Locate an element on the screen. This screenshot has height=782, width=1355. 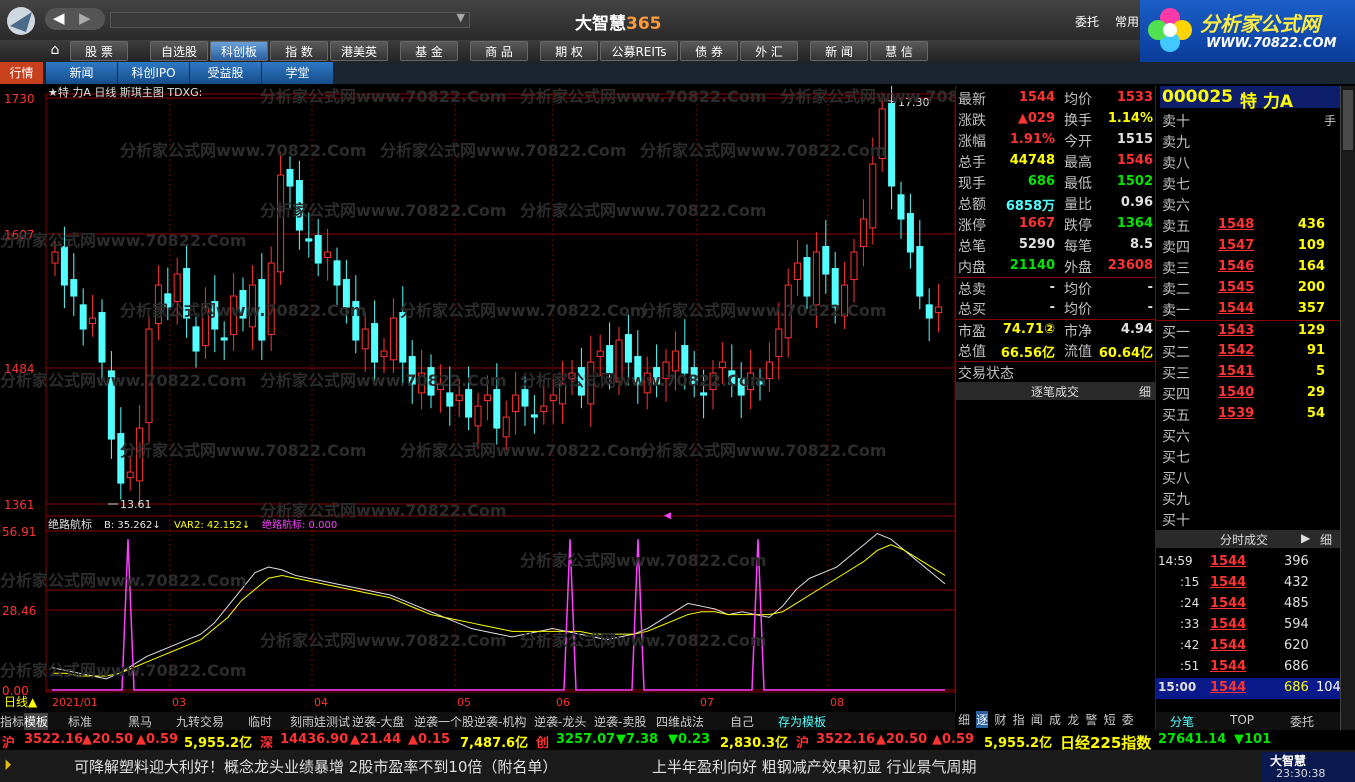
nav-4: 港美英 is located at coordinates (359, 51).